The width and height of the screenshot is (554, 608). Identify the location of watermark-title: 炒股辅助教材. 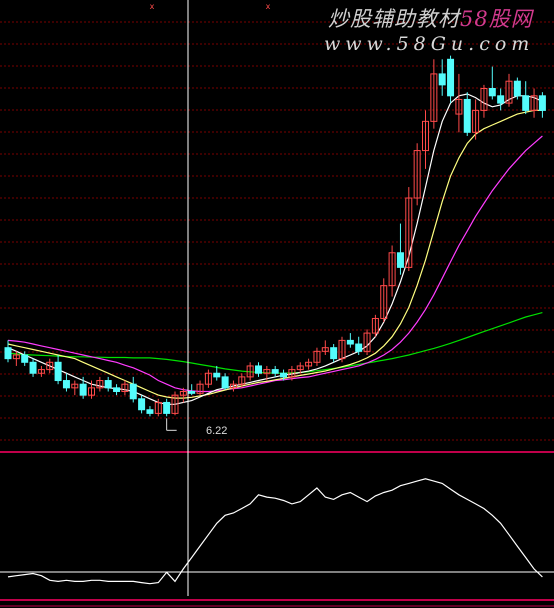
(394, 19).